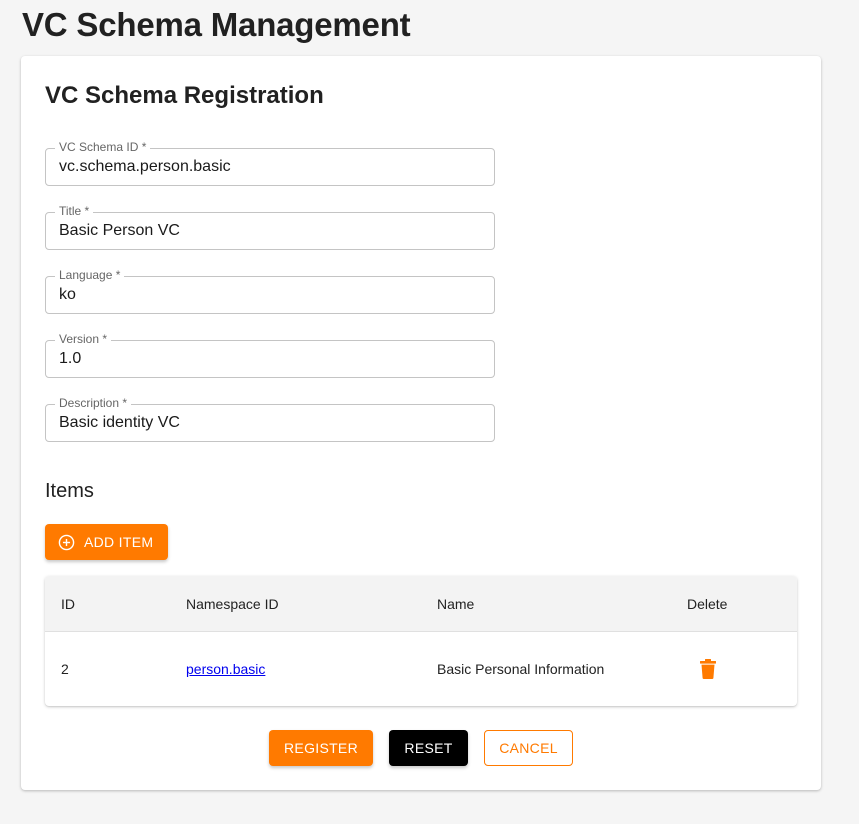 Image resolution: width=859 pixels, height=824 pixels. Describe the element at coordinates (66, 542) in the screenshot. I see `plus-circle-icon` at that location.